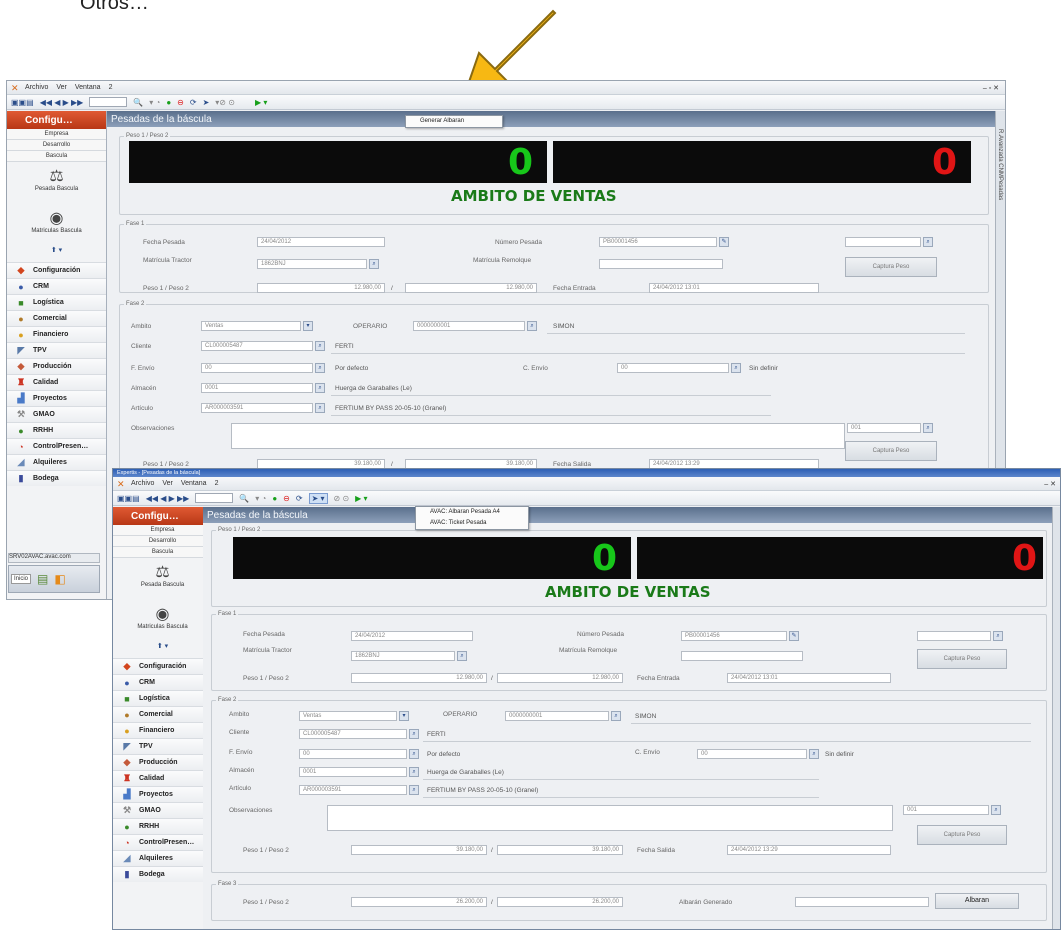 This screenshot has width=1061, height=930. Describe the element at coordinates (257, 388) in the screenshot. I see `almacen-field: 0001` at that location.